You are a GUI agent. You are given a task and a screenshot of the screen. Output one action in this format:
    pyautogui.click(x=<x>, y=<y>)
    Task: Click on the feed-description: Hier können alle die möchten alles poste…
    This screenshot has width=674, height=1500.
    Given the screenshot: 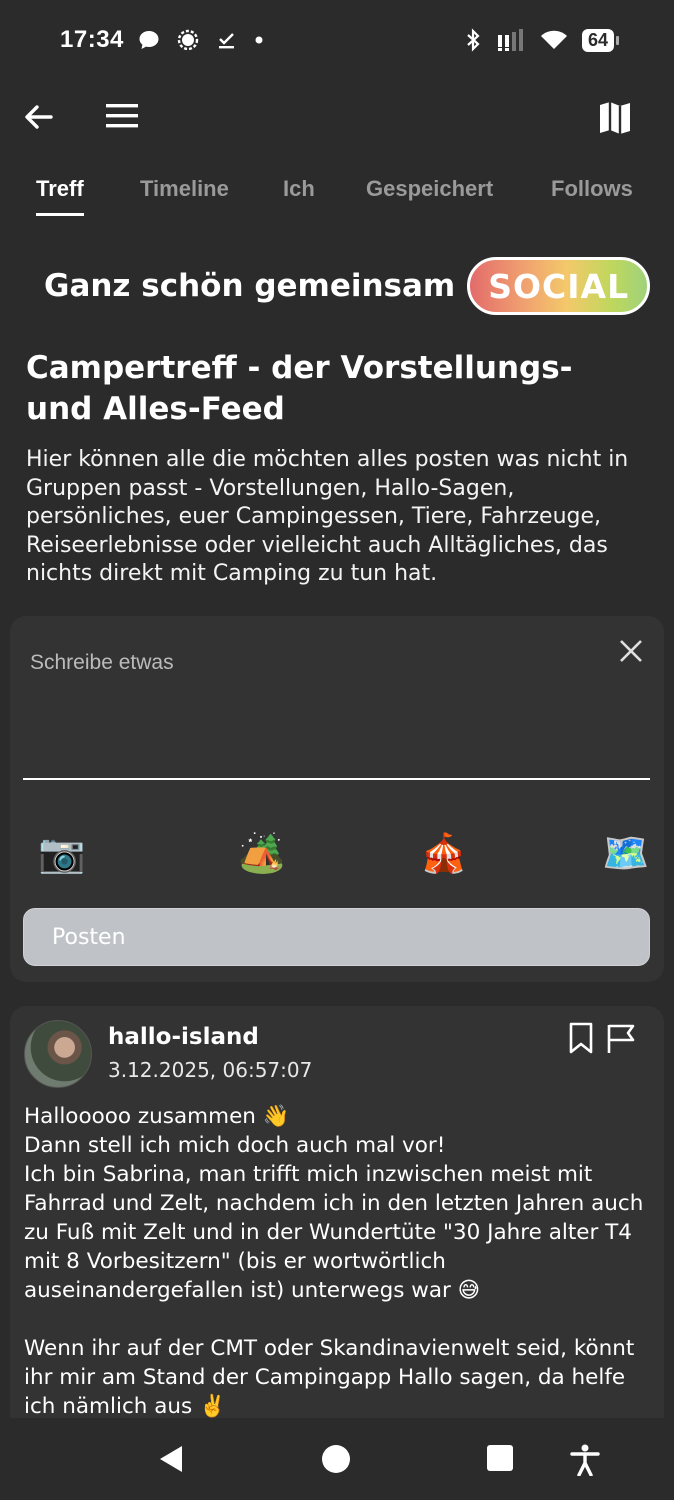 What is the action you would take?
    pyautogui.click(x=327, y=516)
    